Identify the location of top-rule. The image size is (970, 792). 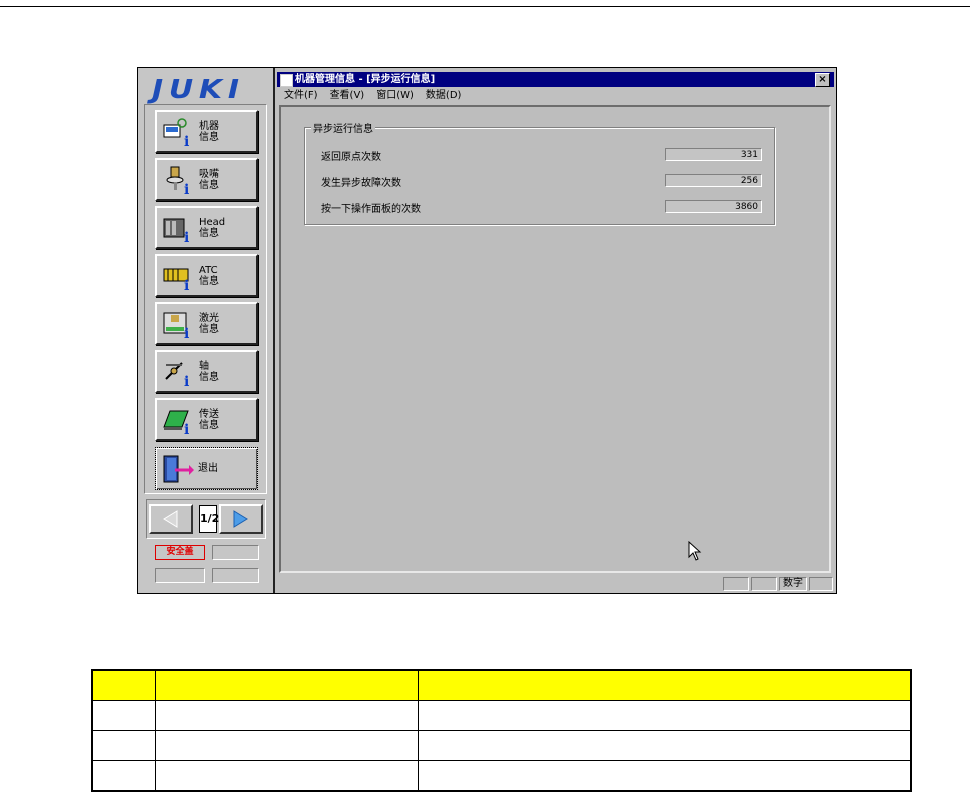
(485, 6).